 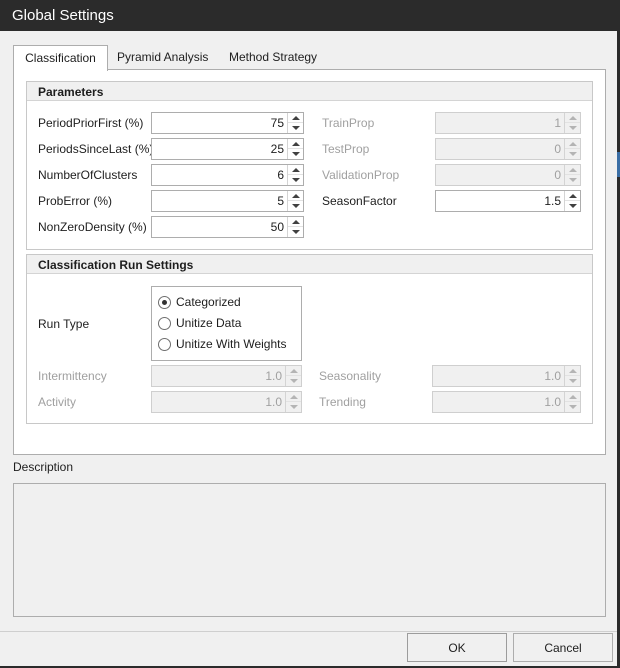 What do you see at coordinates (277, 227) in the screenshot?
I see `spinner-value: 50` at bounding box center [277, 227].